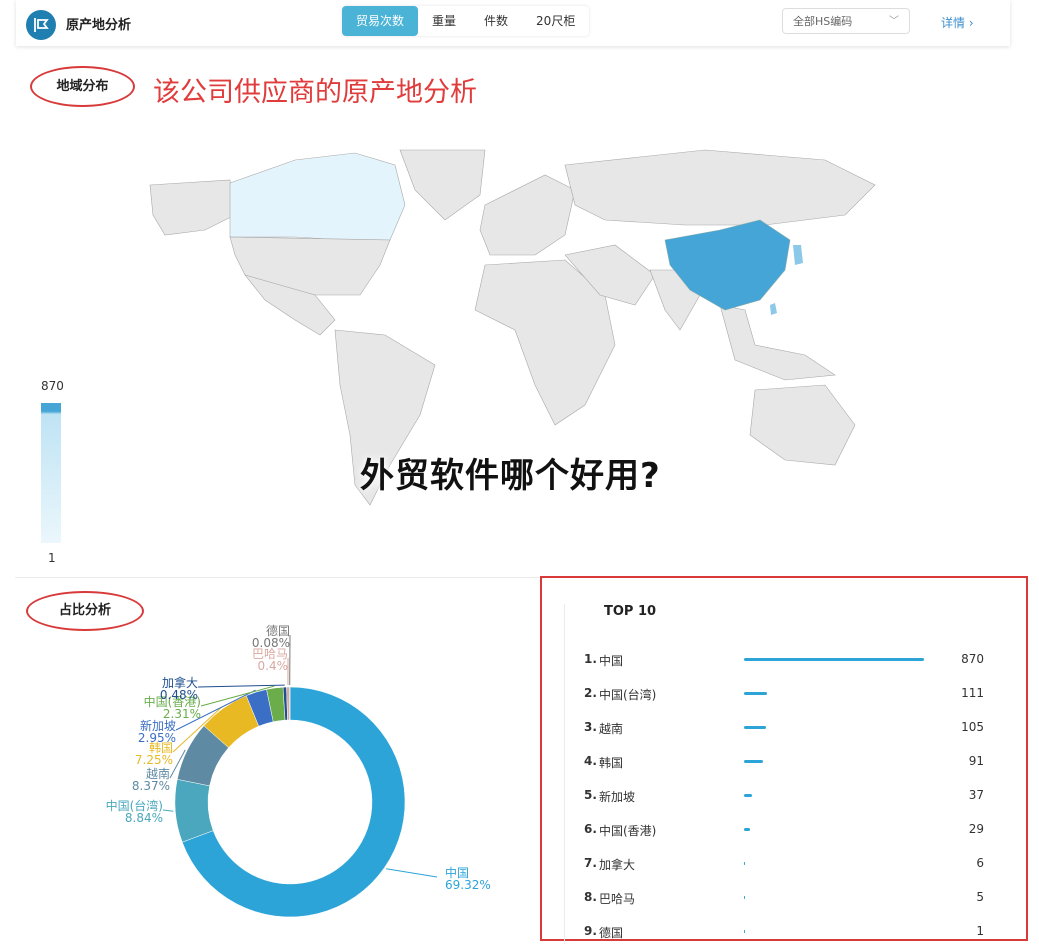  What do you see at coordinates (720, 187) in the screenshot?
I see `map-russia` at bounding box center [720, 187].